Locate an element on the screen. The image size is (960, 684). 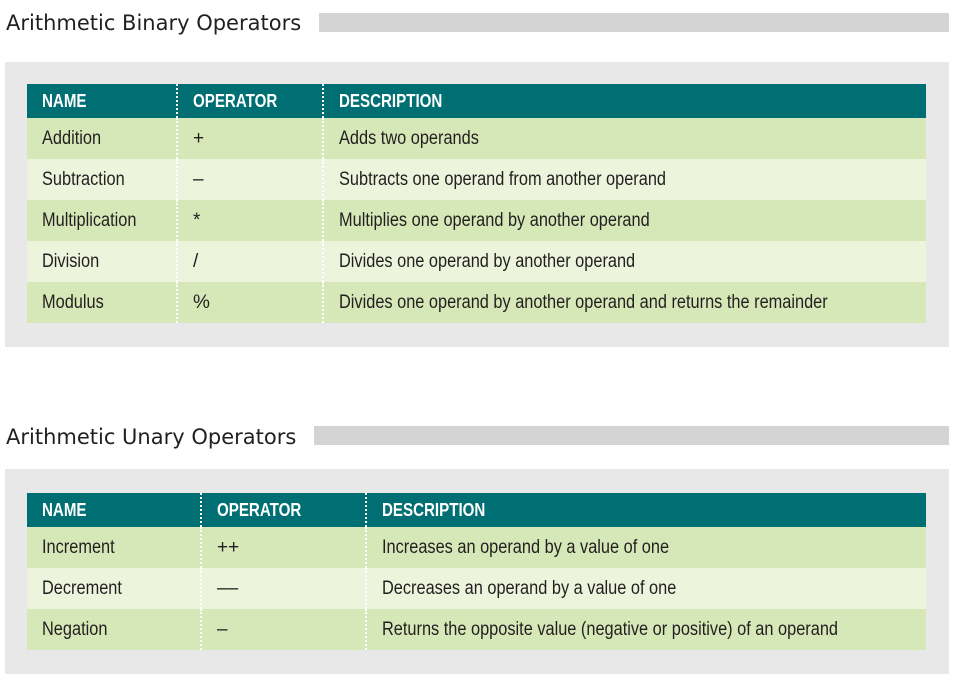
operator-description: Adds two operands is located at coordinates (624, 138).